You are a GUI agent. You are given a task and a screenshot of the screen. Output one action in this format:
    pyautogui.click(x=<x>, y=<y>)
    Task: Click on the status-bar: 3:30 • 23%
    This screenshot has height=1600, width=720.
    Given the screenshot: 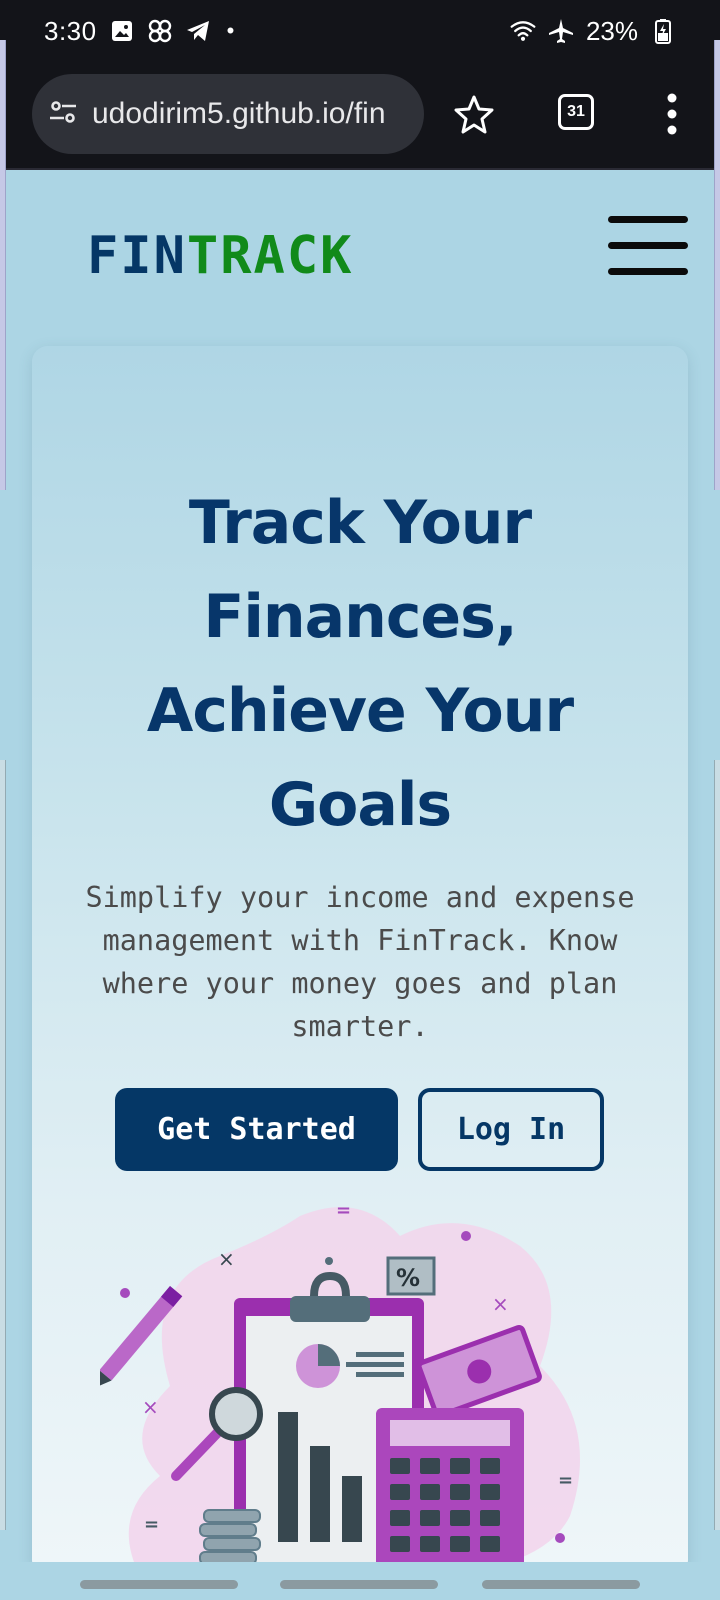 What is the action you would take?
    pyautogui.click(x=360, y=31)
    